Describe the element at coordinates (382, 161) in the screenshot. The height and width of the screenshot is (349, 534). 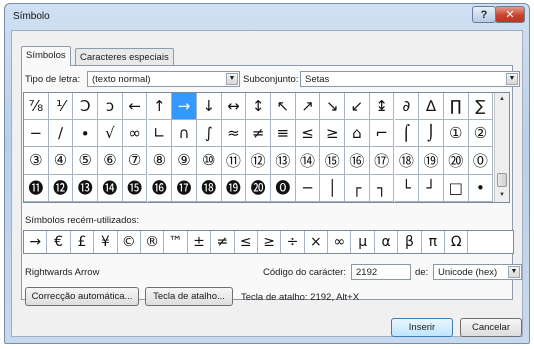
I see `symbol-cell: ⑰` at that location.